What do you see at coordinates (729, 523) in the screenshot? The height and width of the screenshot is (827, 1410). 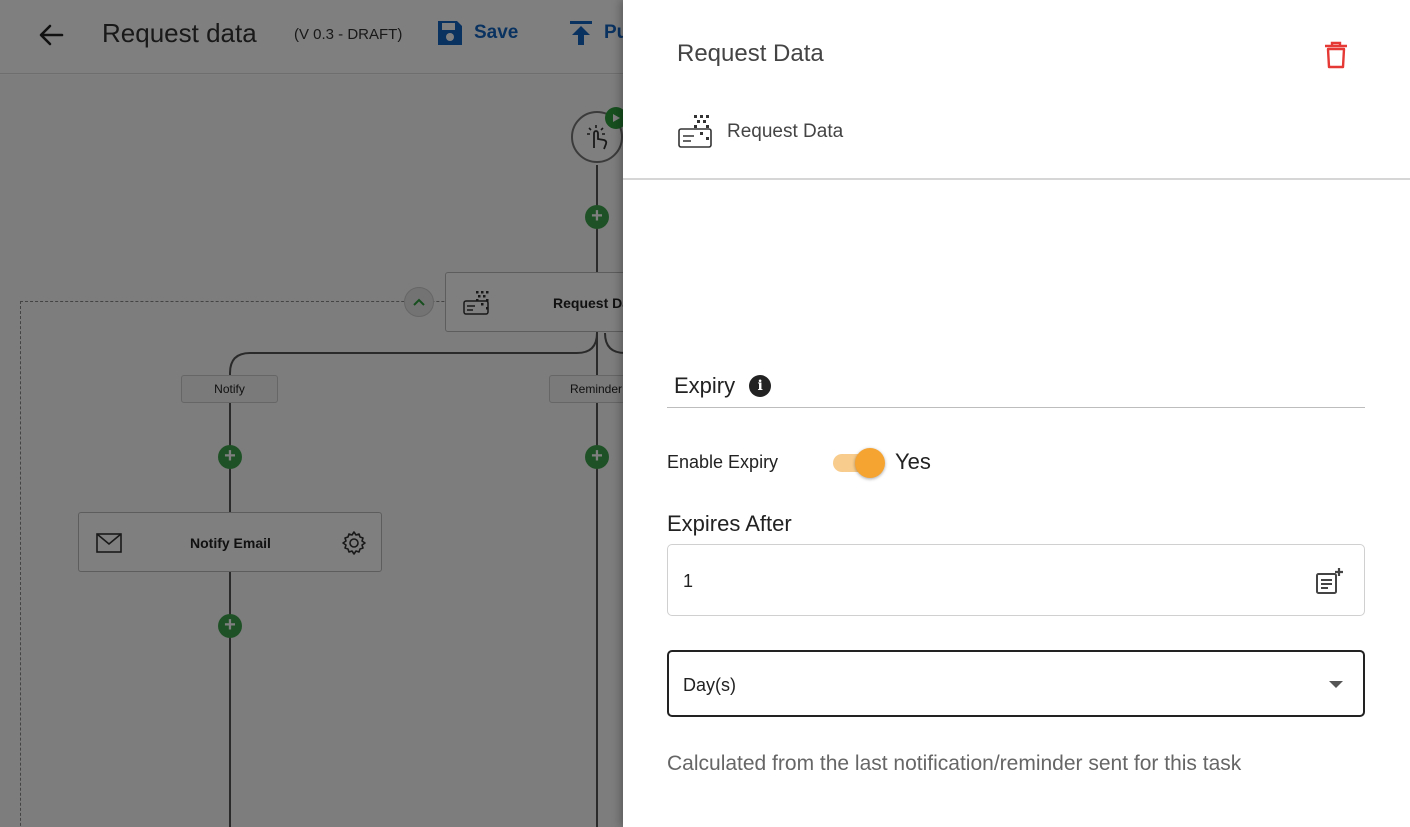 I see `expires-after-label: Expires After` at bounding box center [729, 523].